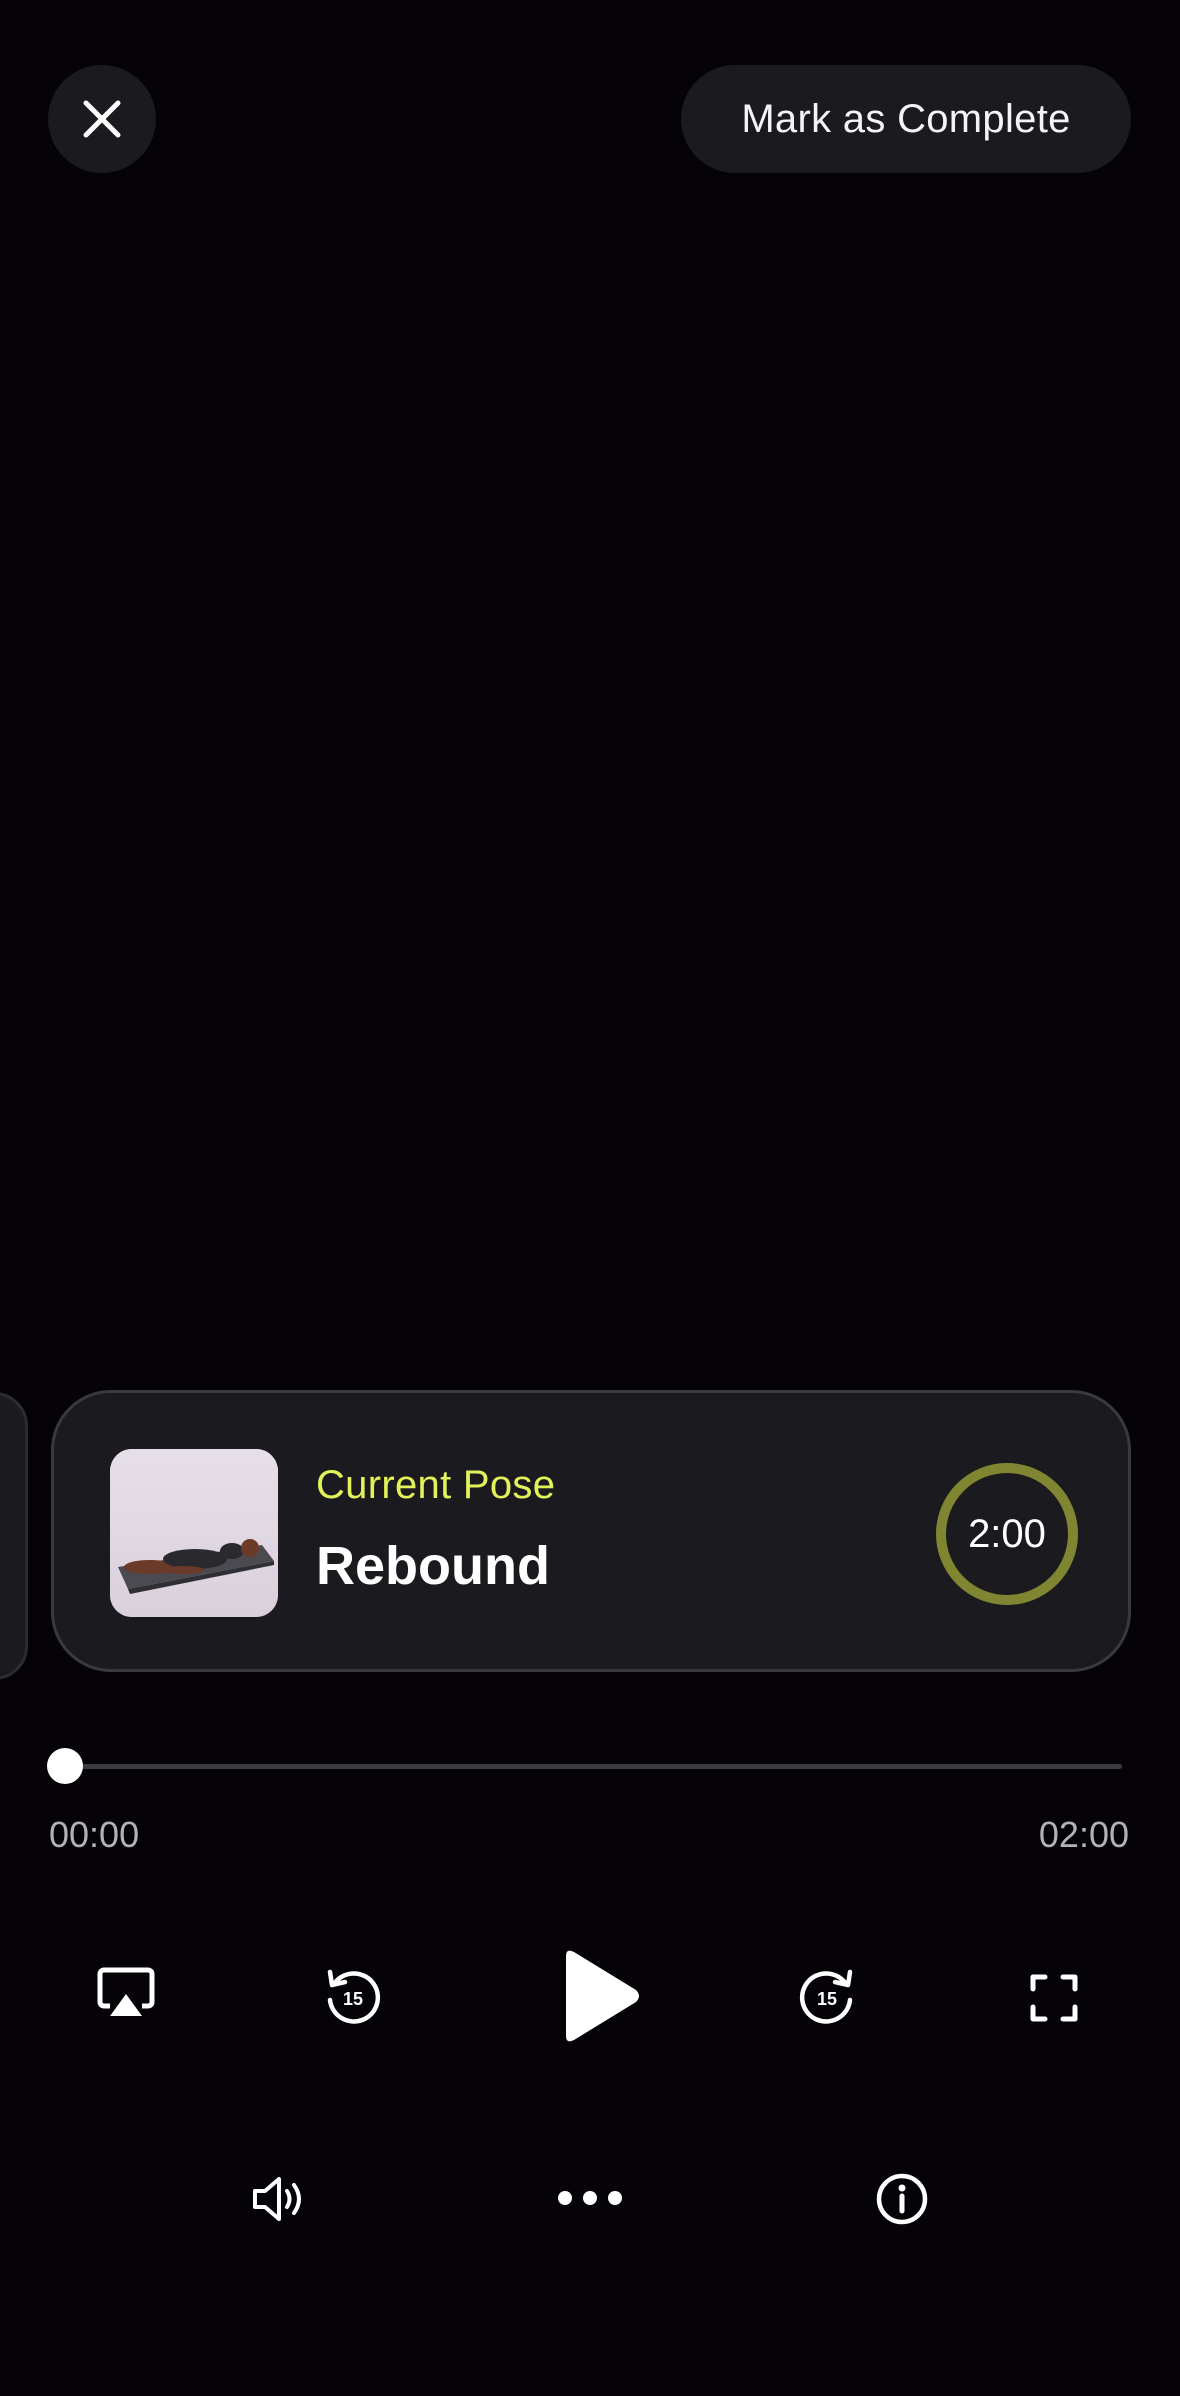 The image size is (1180, 2396). I want to click on pose-title: Rebound, so click(433, 1566).